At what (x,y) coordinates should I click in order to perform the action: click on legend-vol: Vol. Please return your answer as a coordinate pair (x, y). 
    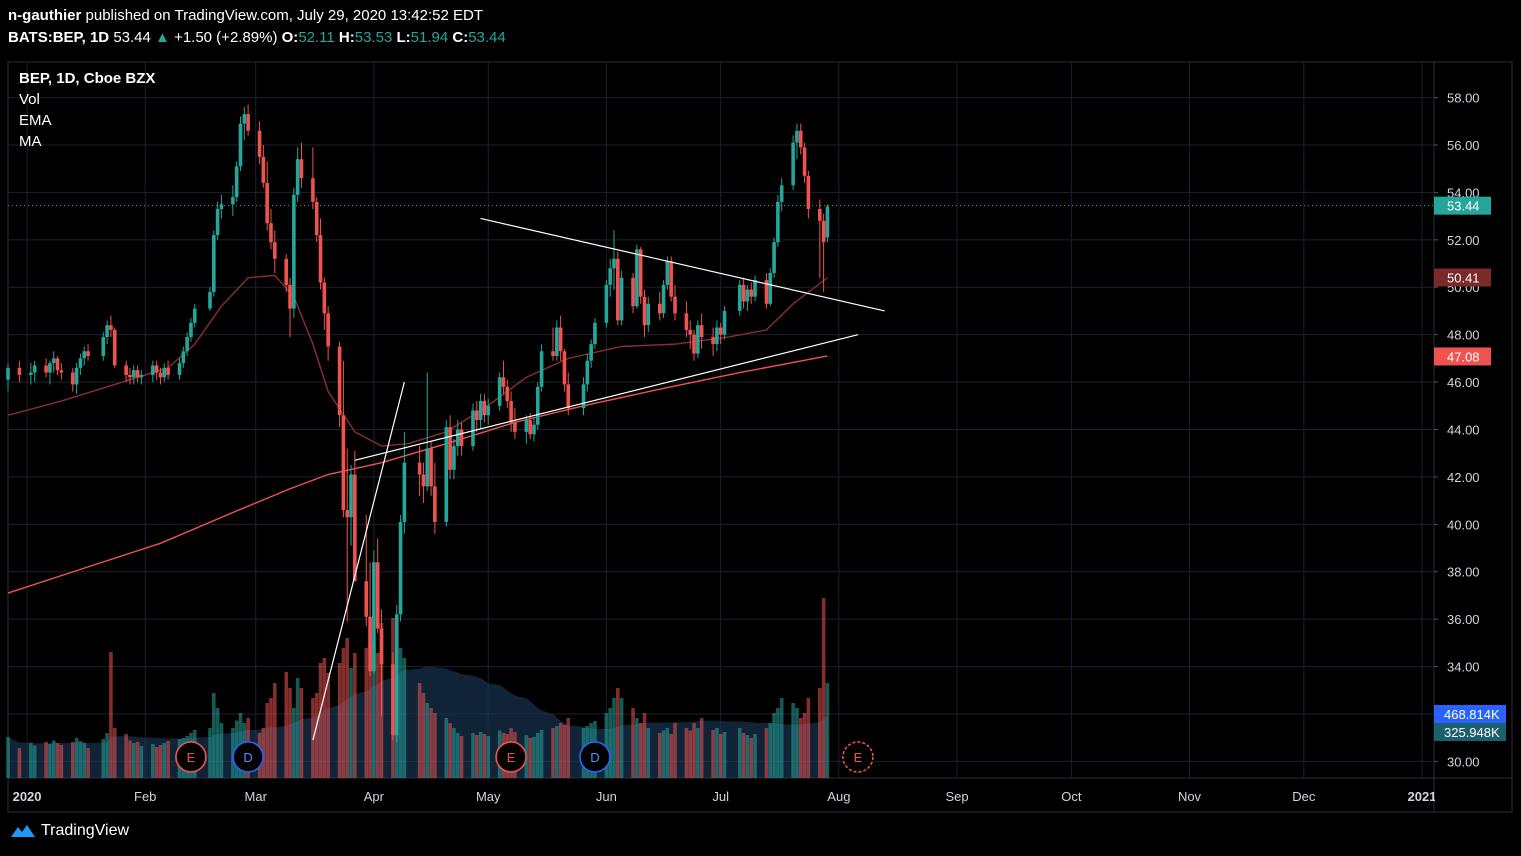
    Looking at the image, I should click on (87, 99).